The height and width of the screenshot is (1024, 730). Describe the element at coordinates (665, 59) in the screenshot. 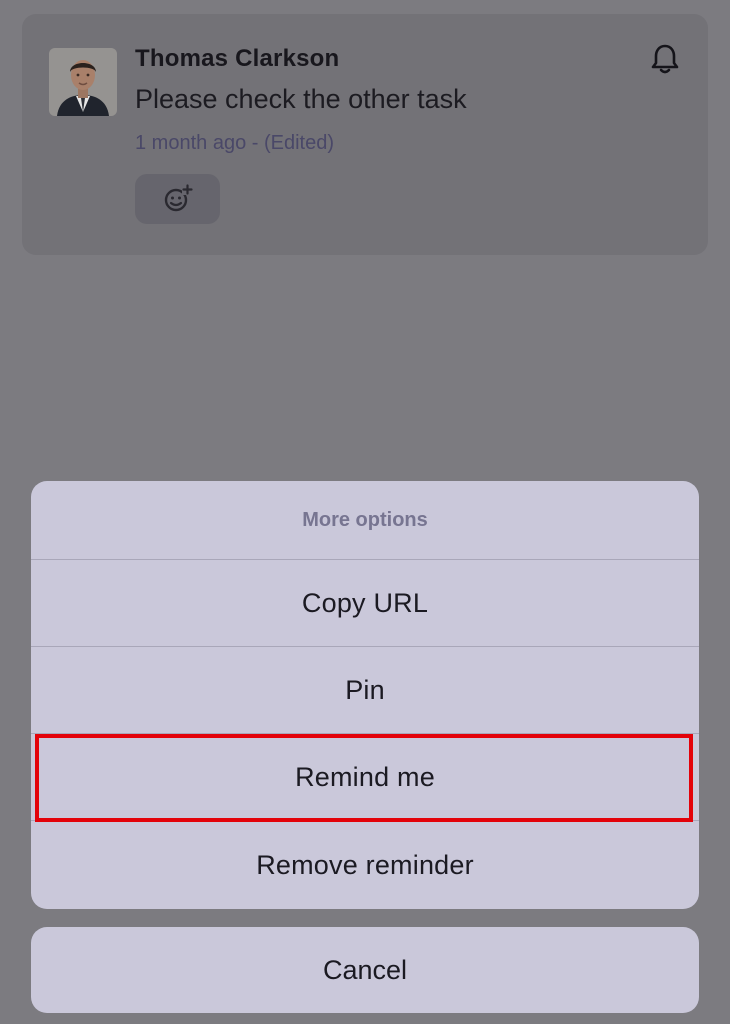

I see `bell-icon` at that location.